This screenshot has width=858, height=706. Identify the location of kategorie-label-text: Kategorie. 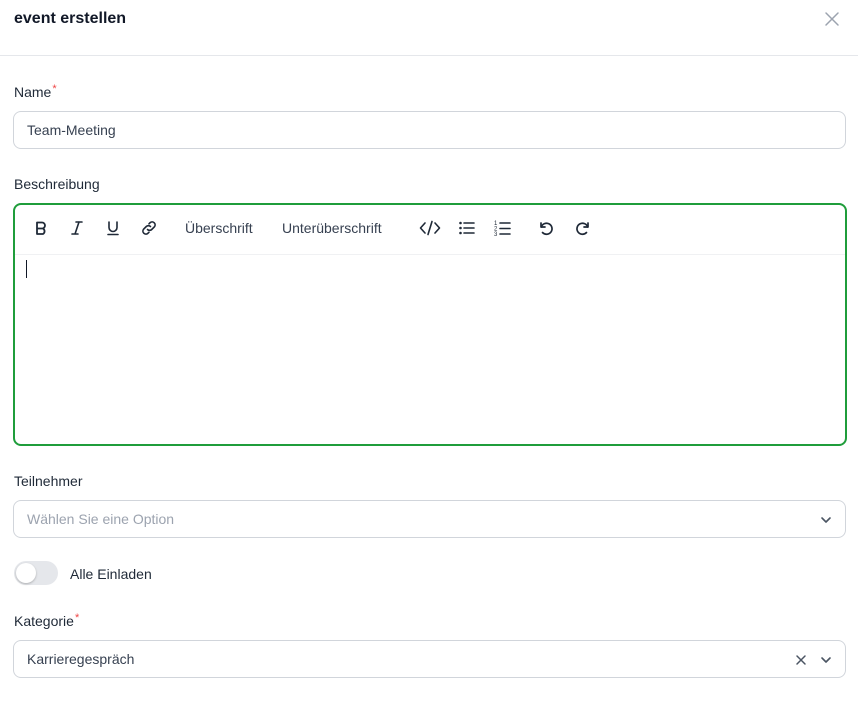
(44, 621).